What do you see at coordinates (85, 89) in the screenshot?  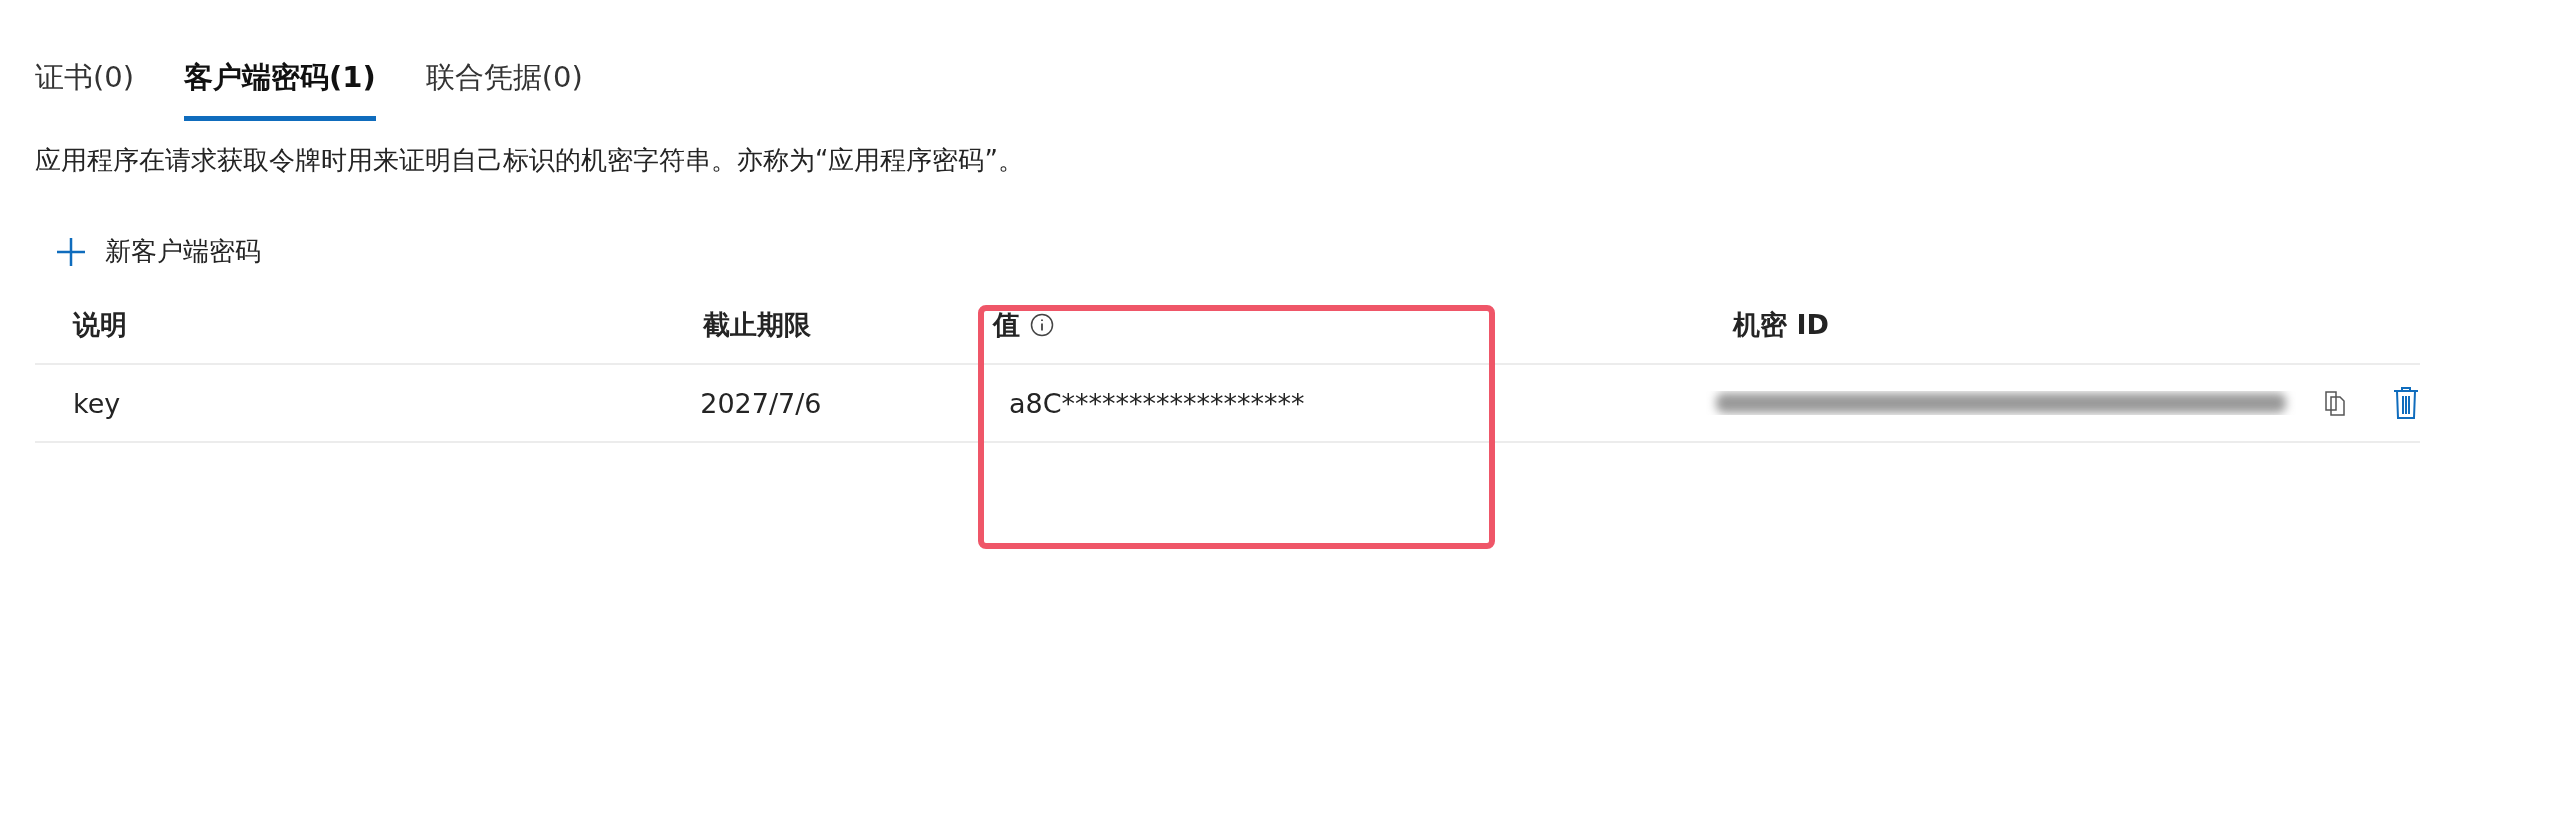 I see `tab: 证书(0)` at bounding box center [85, 89].